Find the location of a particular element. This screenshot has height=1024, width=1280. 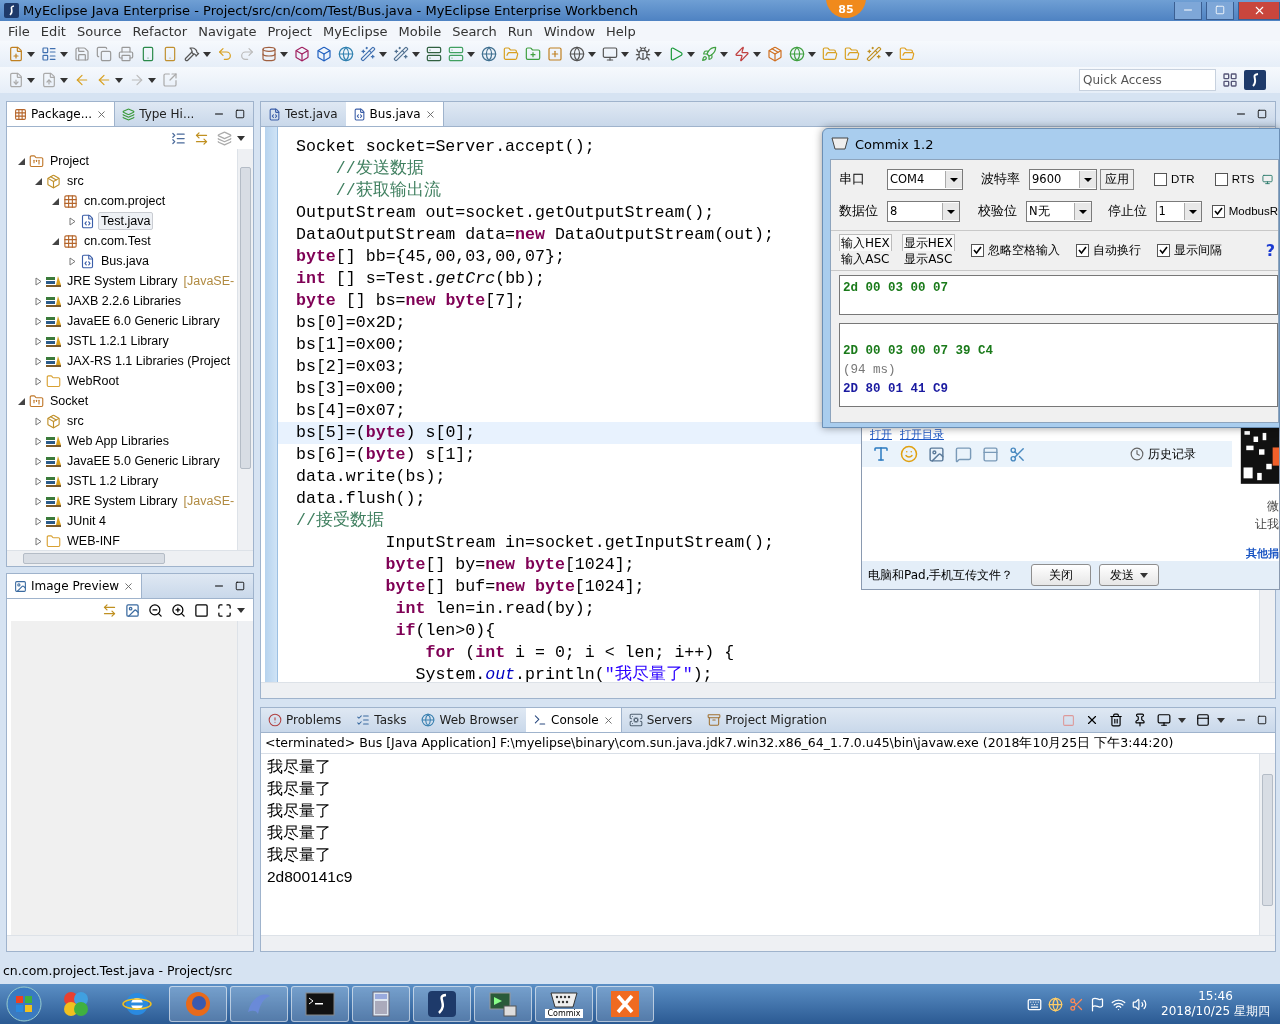

menu-item: Edit is located at coordinates (53, 31).